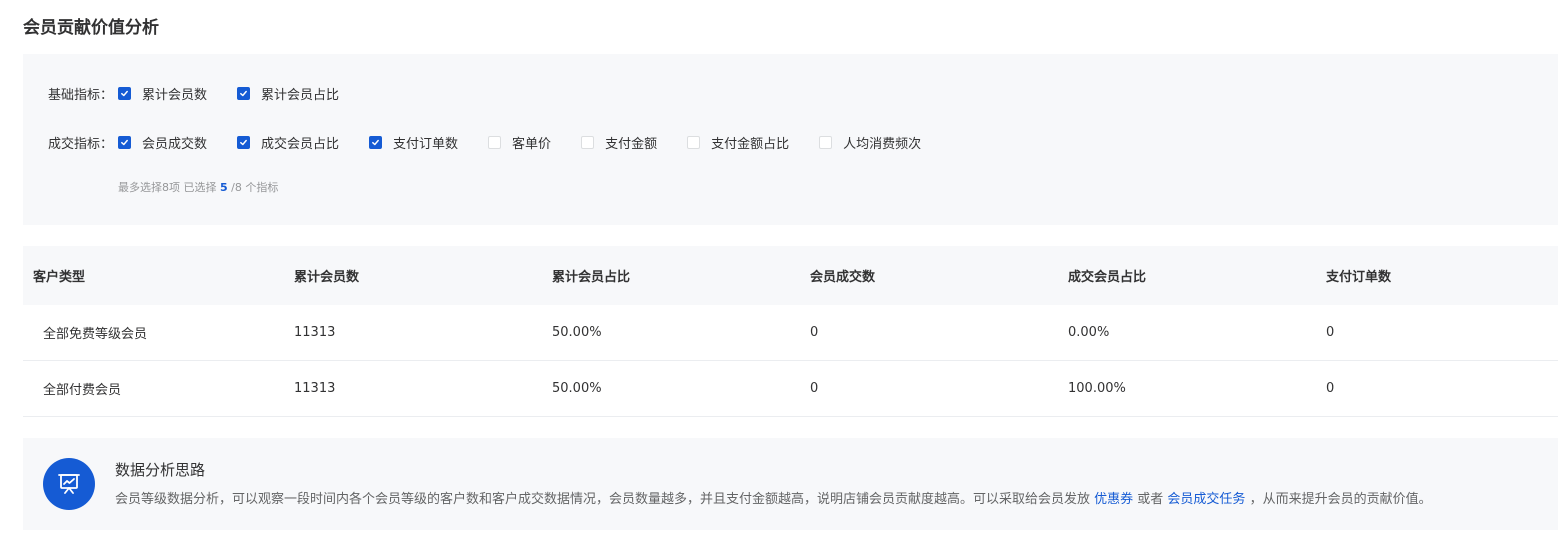  I want to click on column-header: 支付订单数, so click(1359, 277).